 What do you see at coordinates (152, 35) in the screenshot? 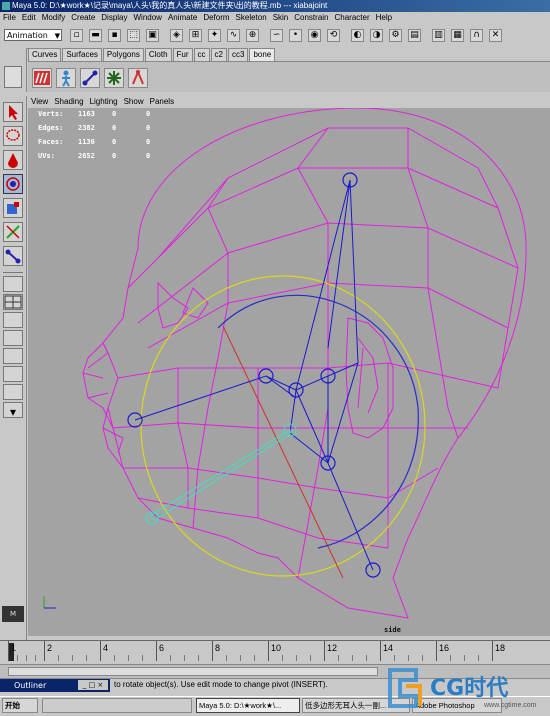
I see `select-object-icon: ▣` at bounding box center [152, 35].